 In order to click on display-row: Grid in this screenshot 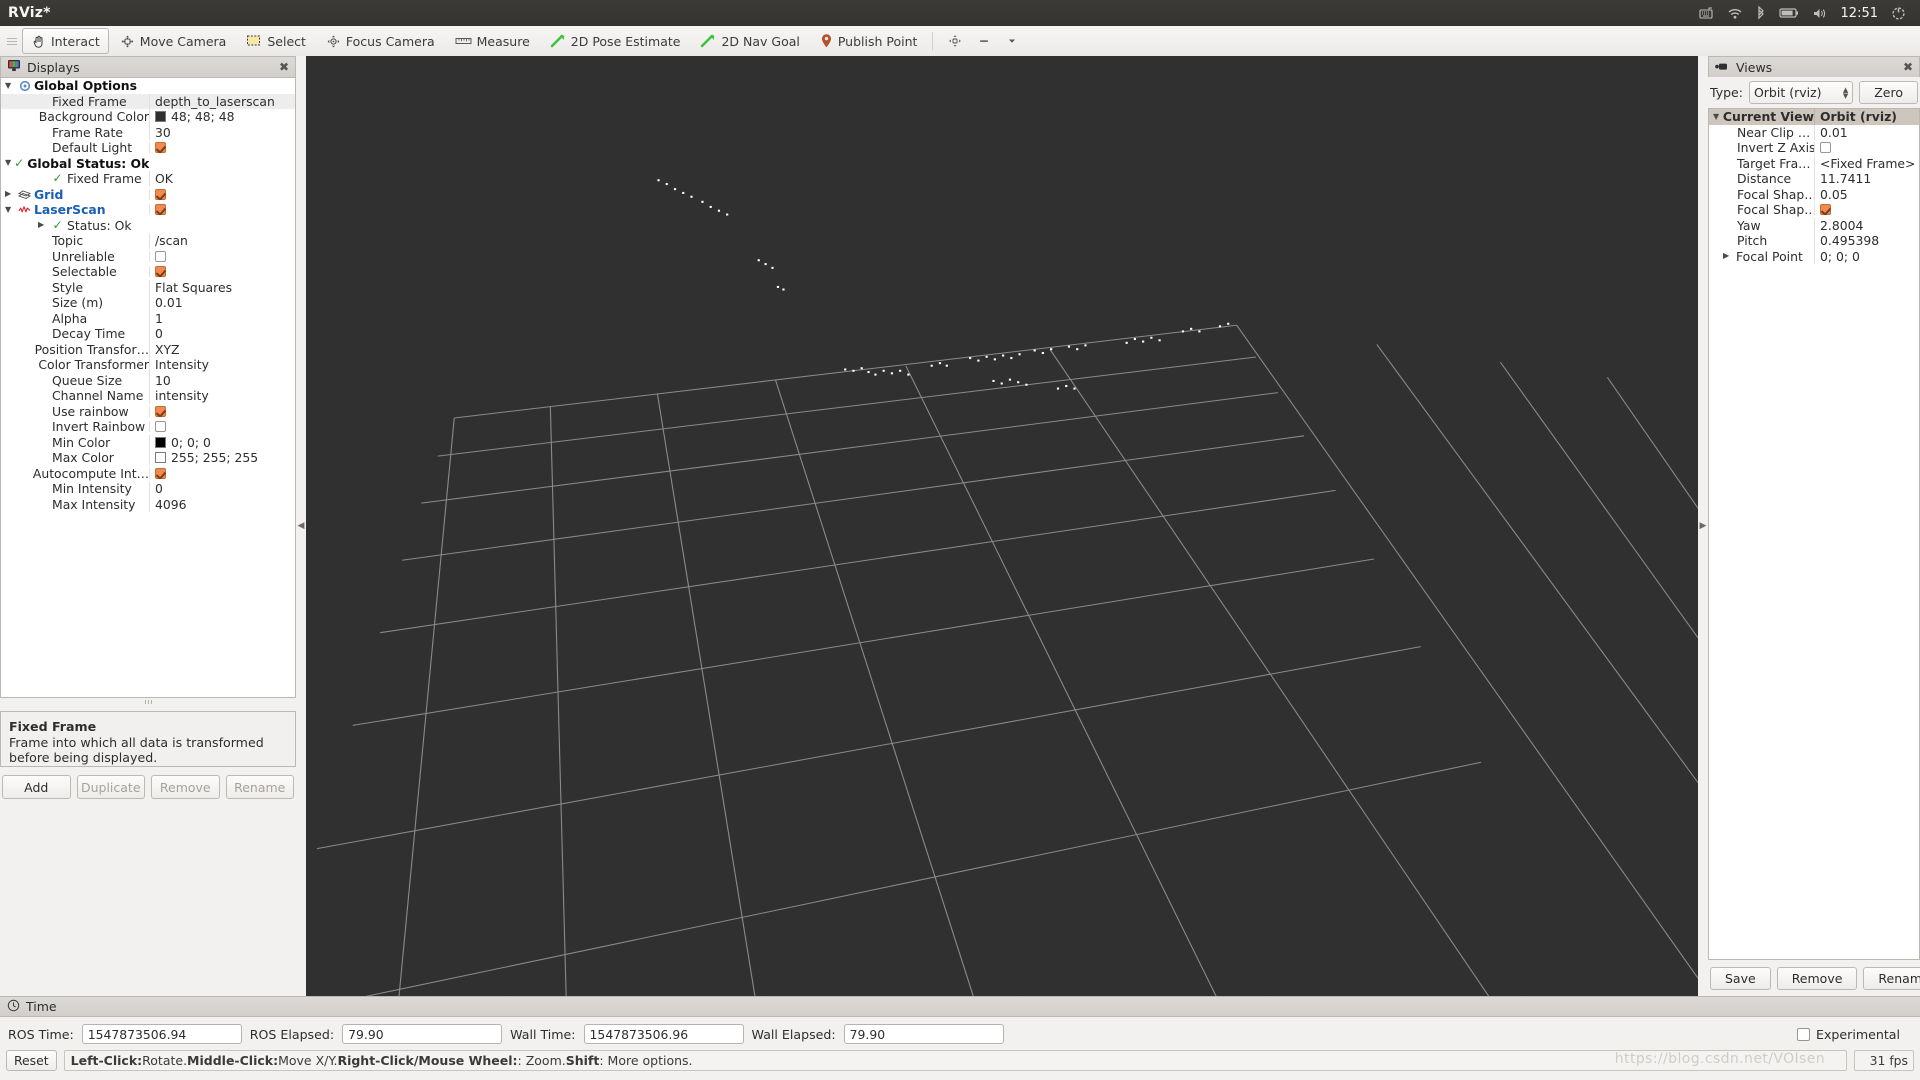, I will do `click(148, 195)`.